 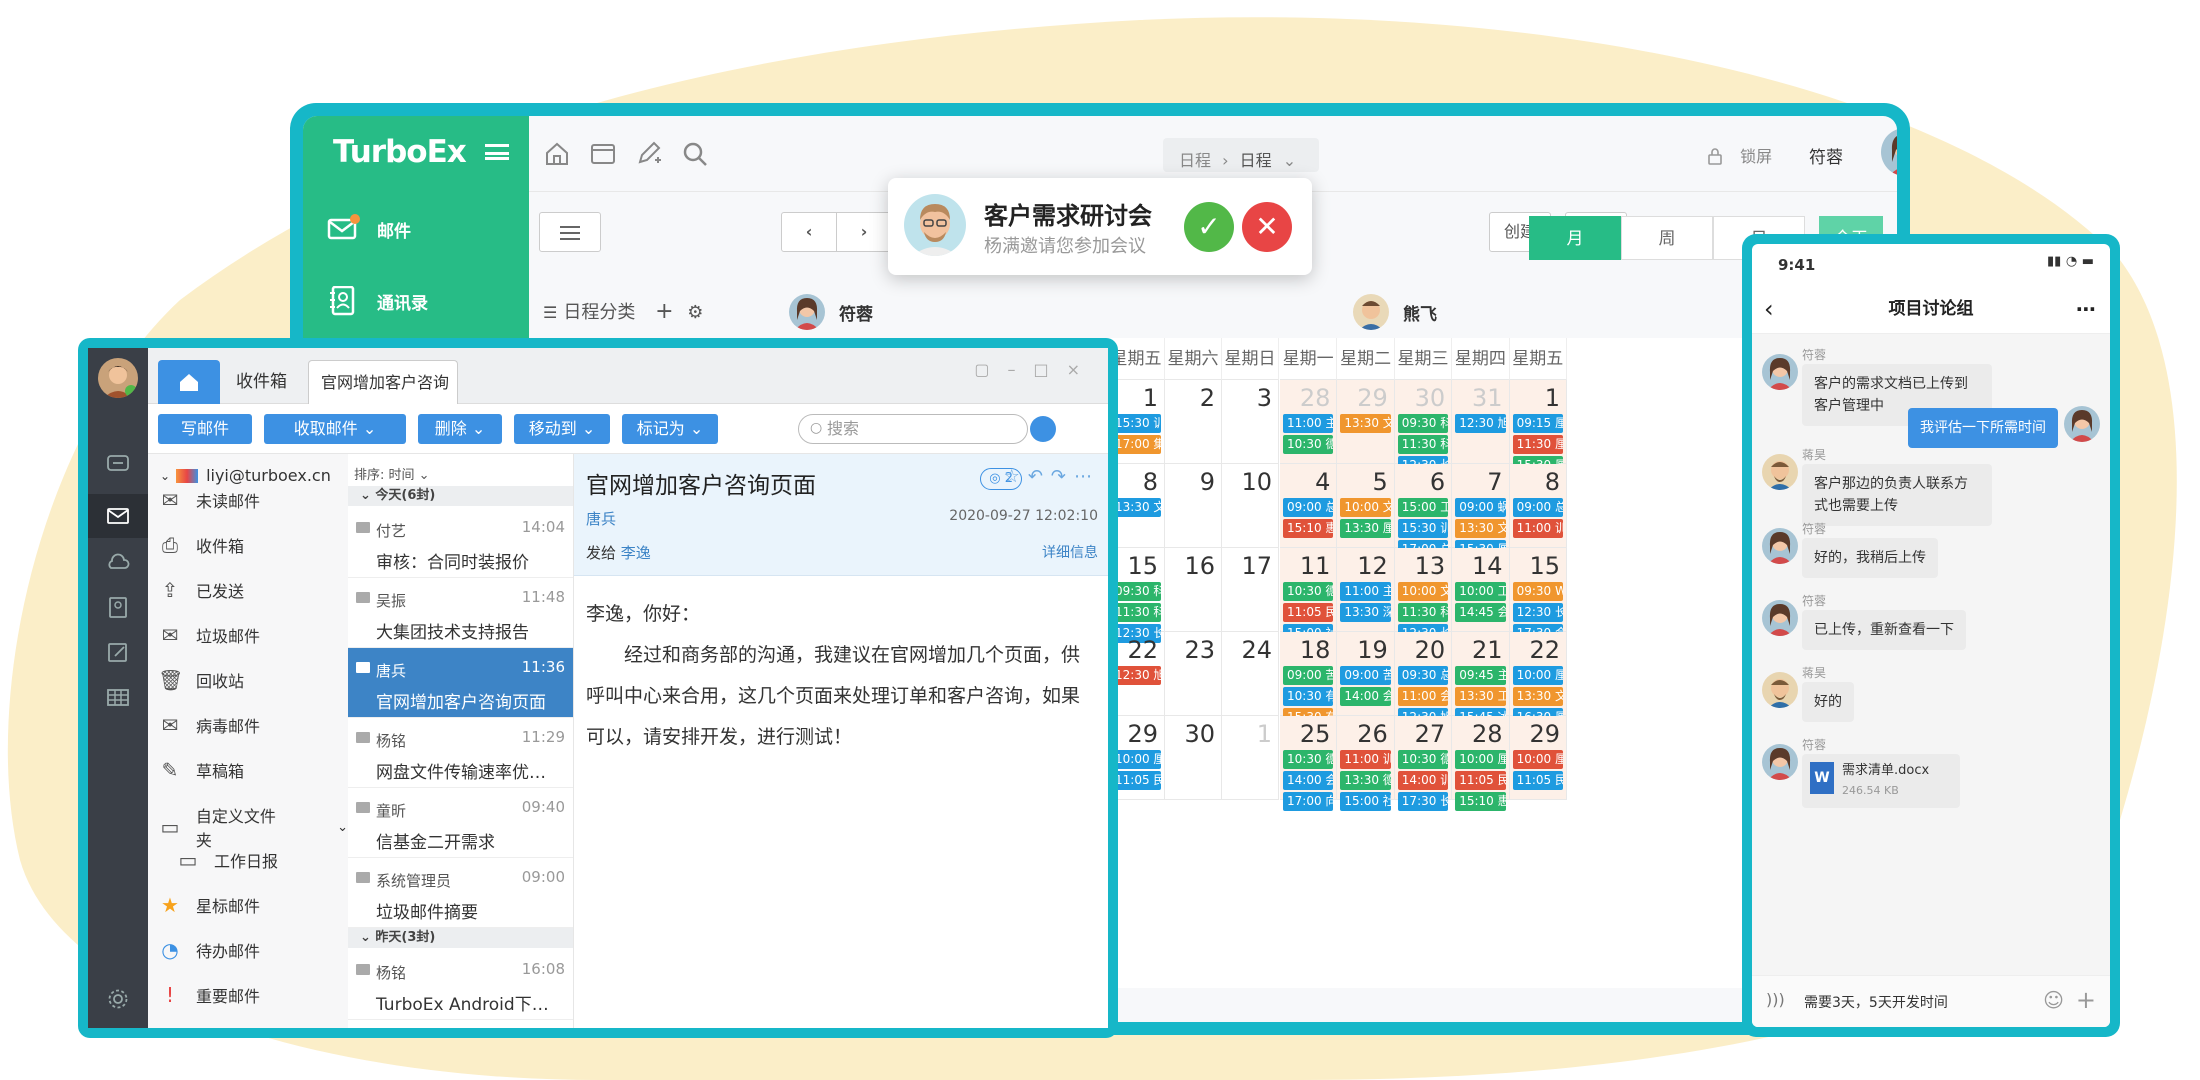 I want to click on back-icon: ‹, so click(x=1769, y=309).